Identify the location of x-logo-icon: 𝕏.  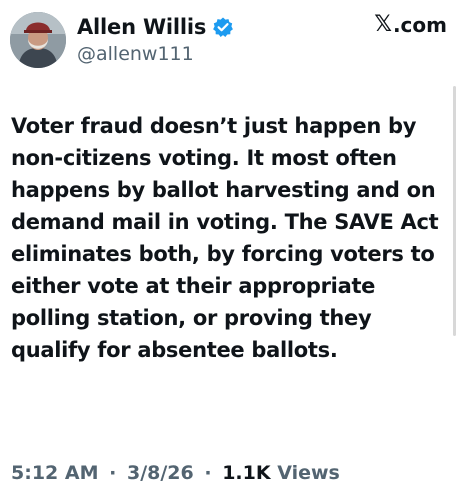
(383, 24).